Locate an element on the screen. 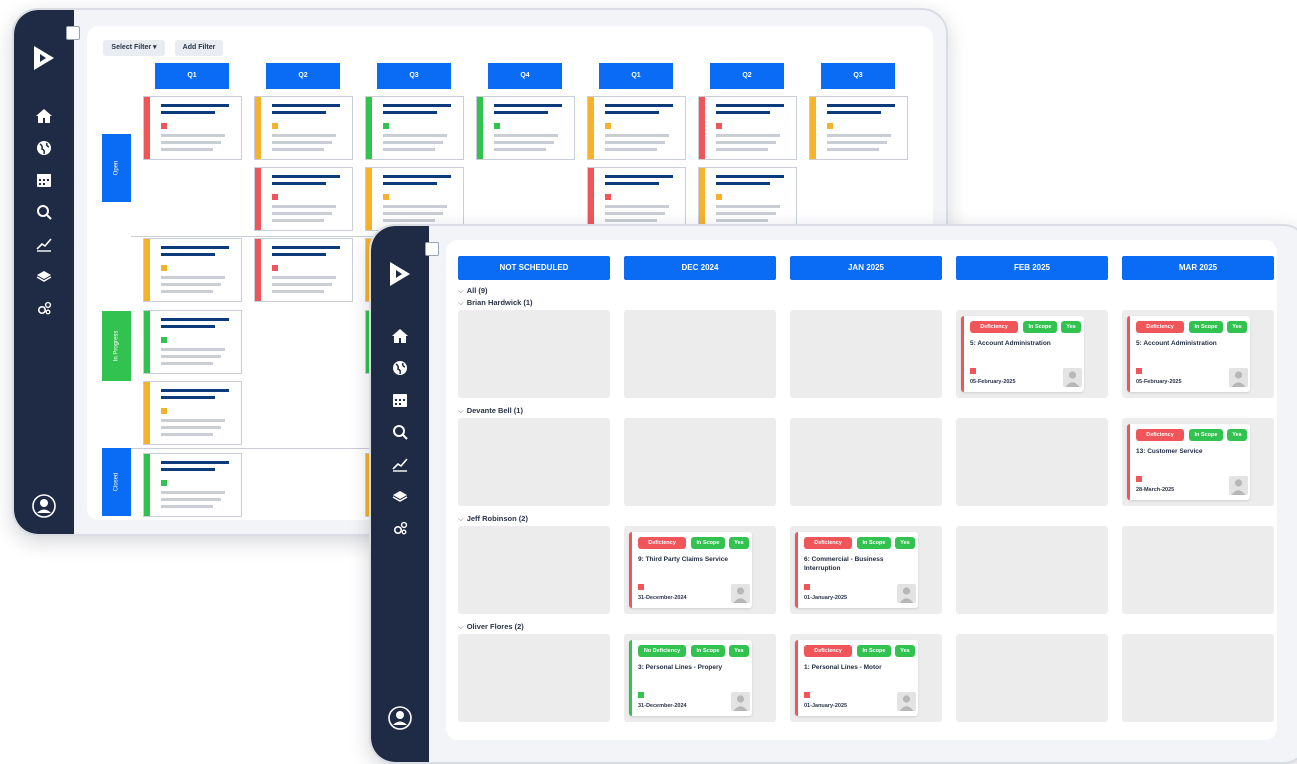  card-date: 05-February-2025 is located at coordinates (1159, 382).